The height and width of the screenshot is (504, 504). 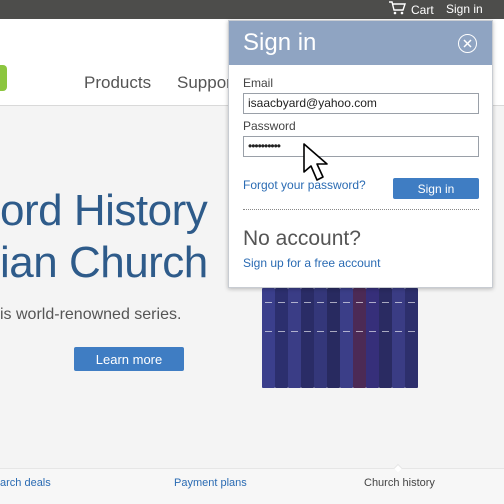 What do you see at coordinates (210, 483) in the screenshot?
I see `category-link-payment-plans: Payment plans` at bounding box center [210, 483].